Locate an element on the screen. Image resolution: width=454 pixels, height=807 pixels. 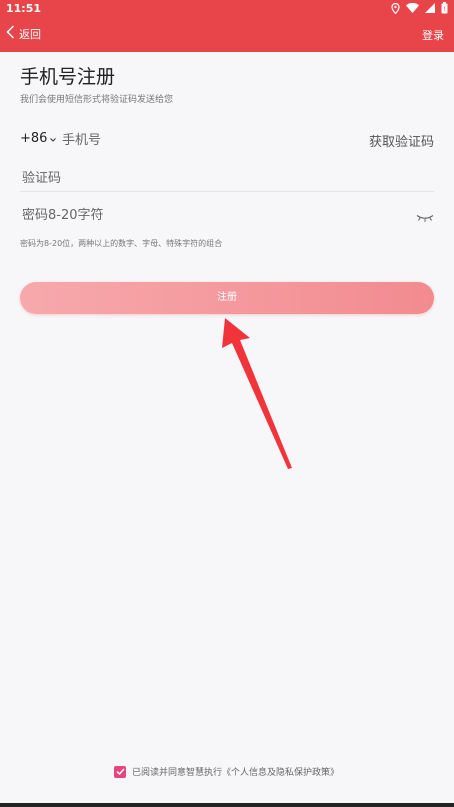
chevron-down-icon is located at coordinates (53, 138).